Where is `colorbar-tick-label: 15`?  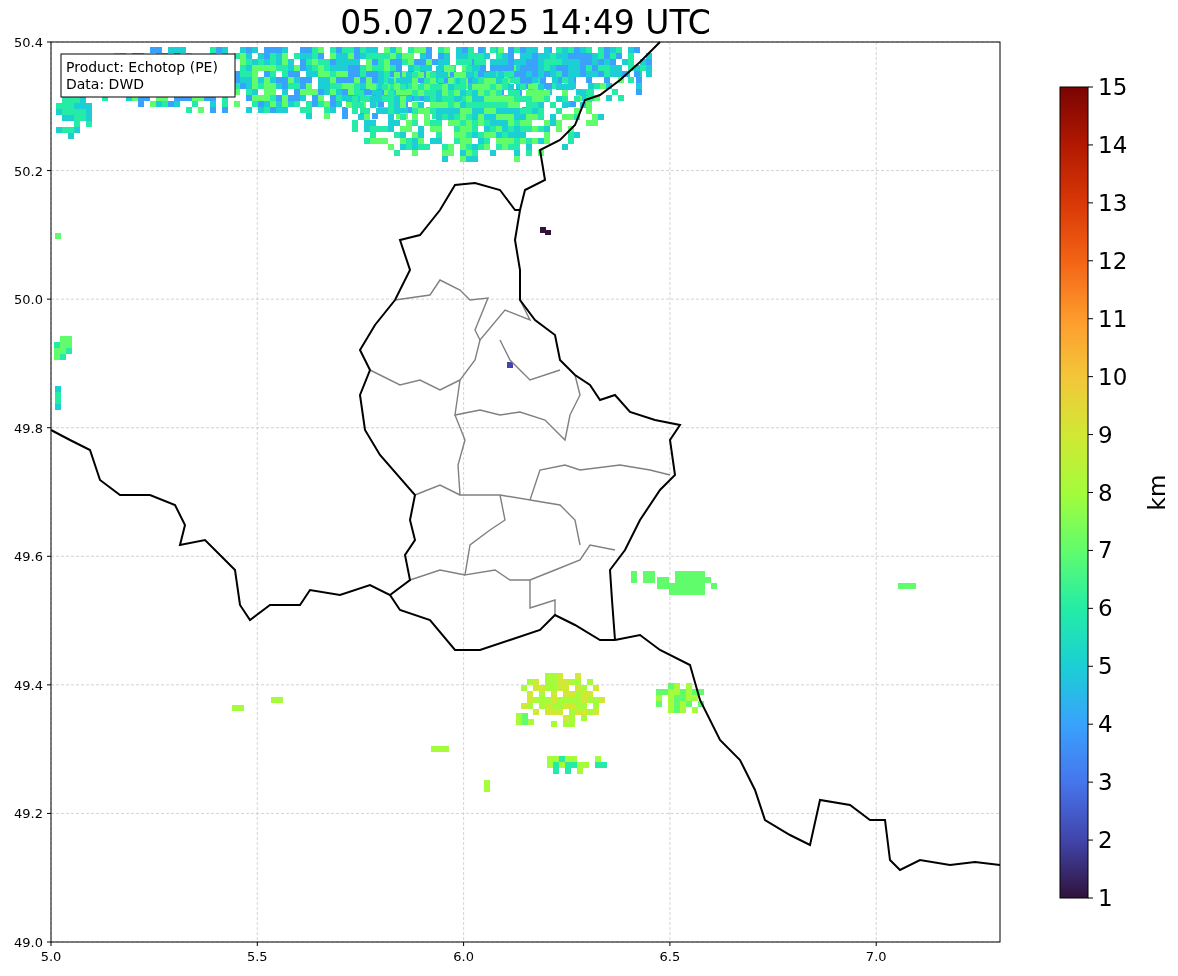 colorbar-tick-label: 15 is located at coordinates (1113, 87).